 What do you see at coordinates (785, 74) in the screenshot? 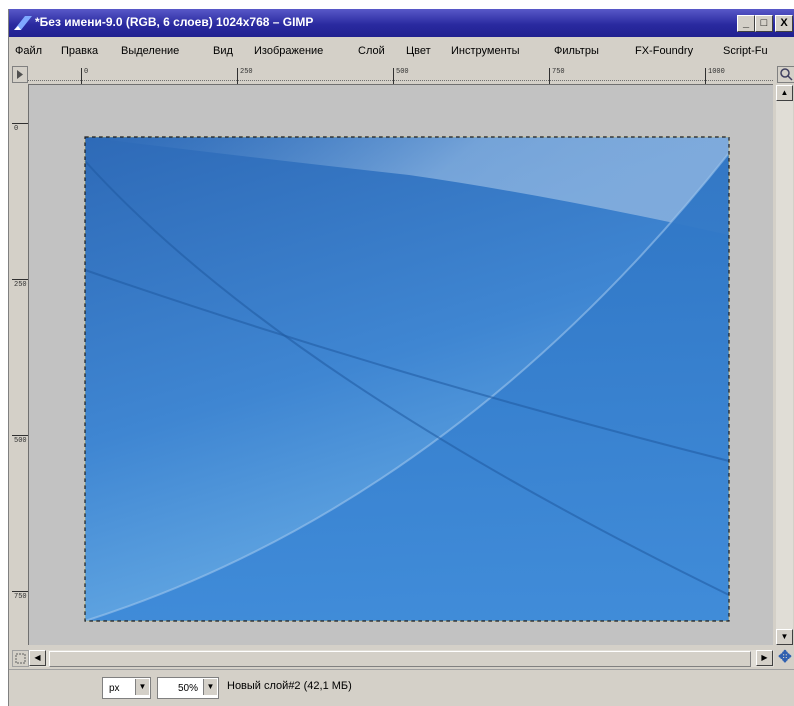
I see `zoom-icon` at bounding box center [785, 74].